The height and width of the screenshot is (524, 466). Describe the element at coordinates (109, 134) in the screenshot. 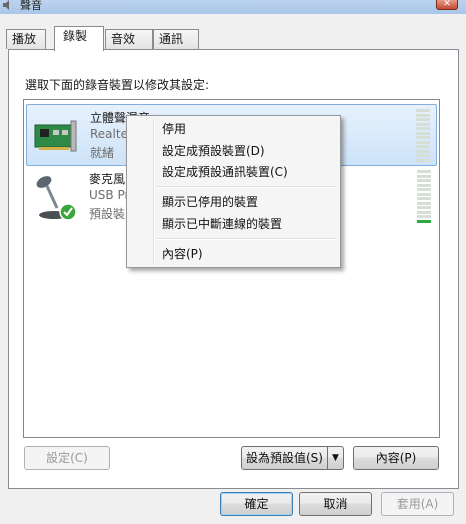

I see `device-driver: Realte` at that location.